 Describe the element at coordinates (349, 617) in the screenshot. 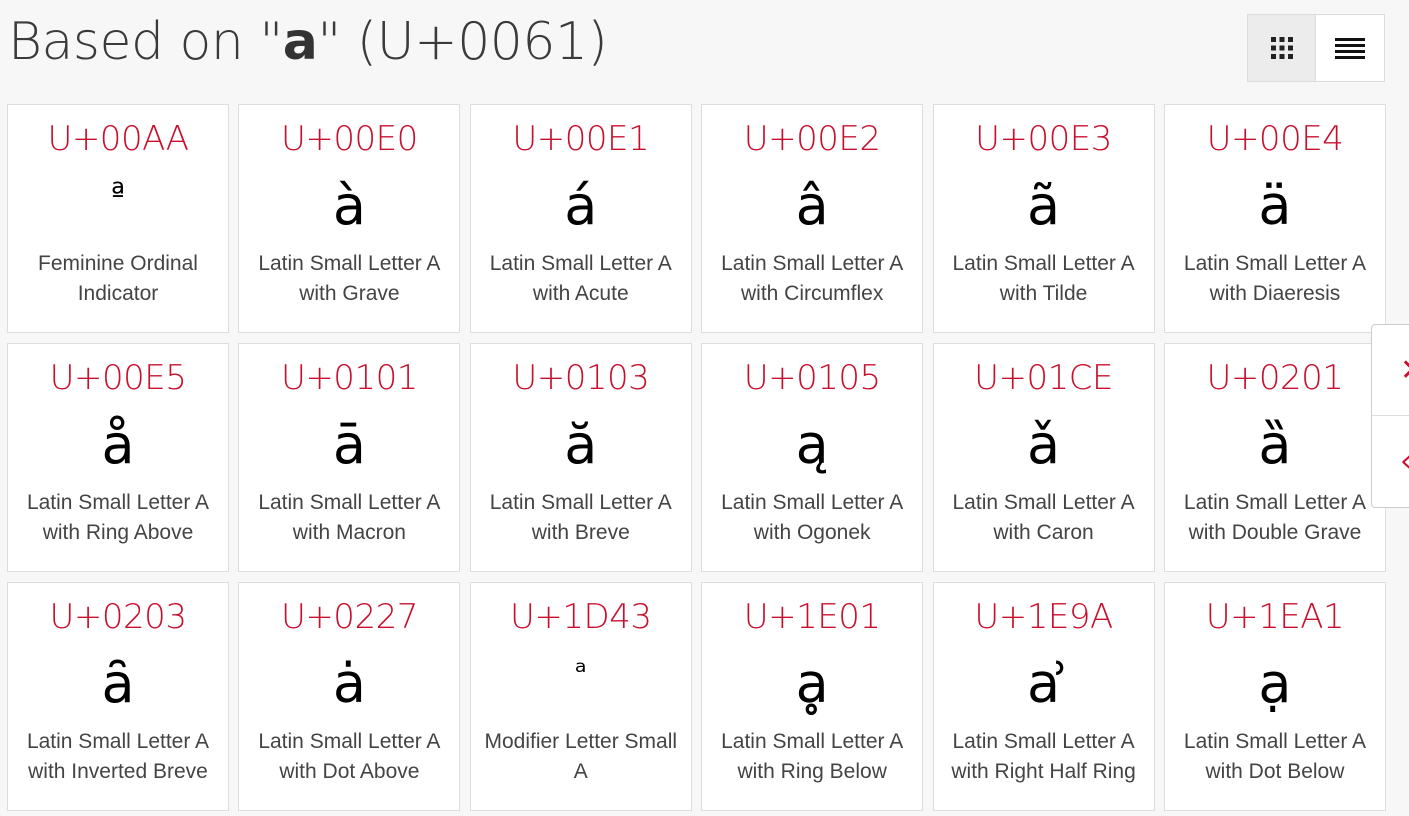

I see `character-code: U+0227` at that location.